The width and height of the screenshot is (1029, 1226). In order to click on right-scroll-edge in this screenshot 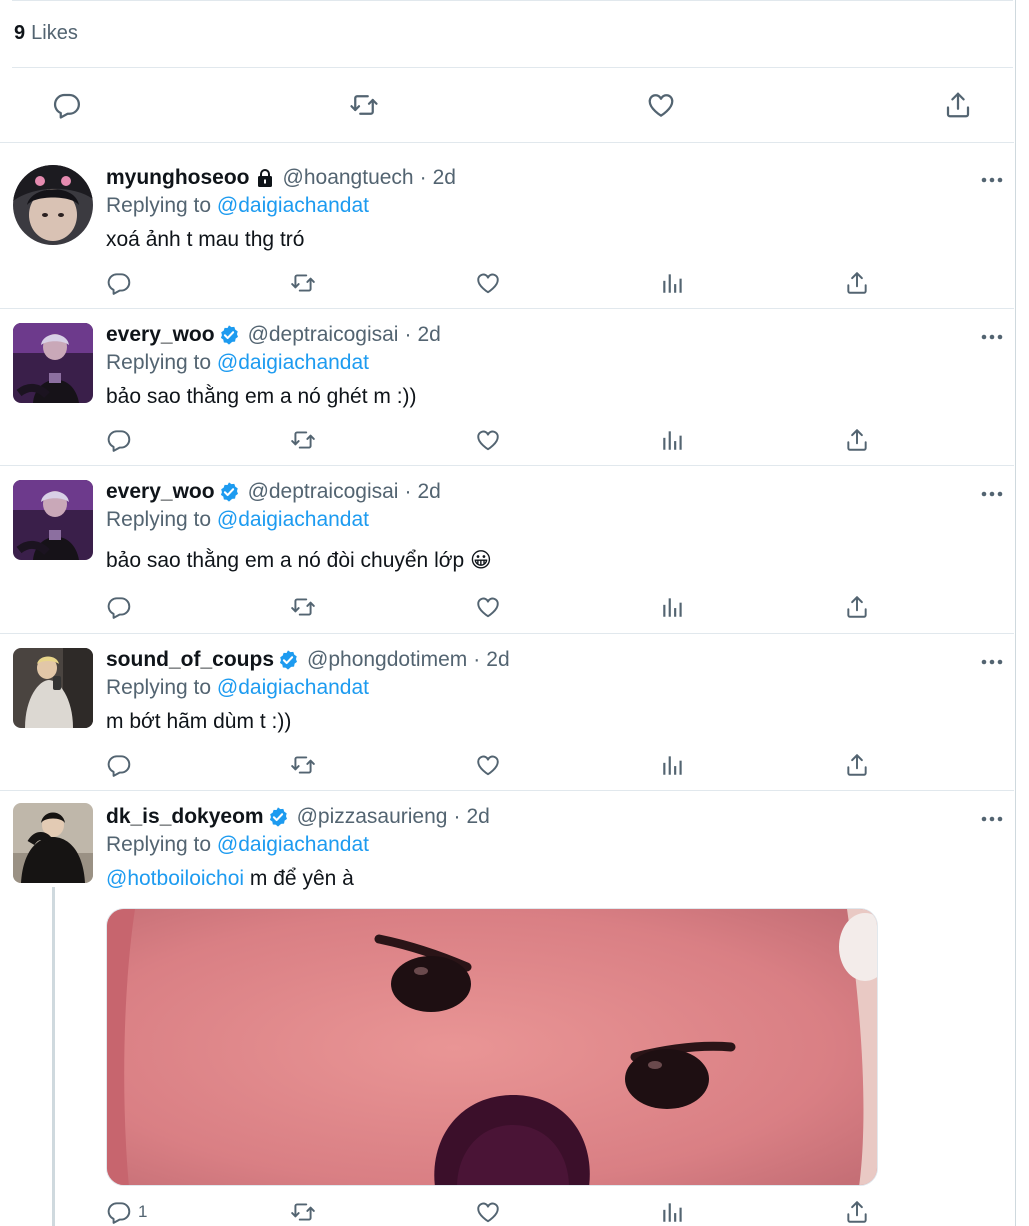, I will do `click(1022, 613)`.